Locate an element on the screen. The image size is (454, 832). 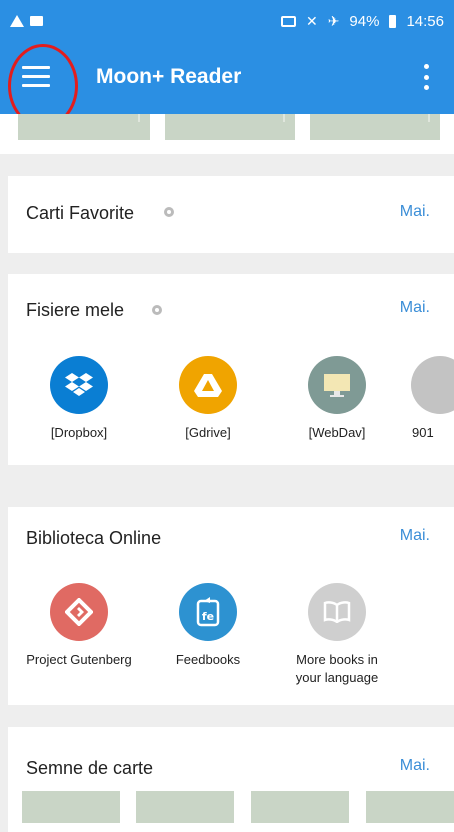
gdrive-item: [Gdrive] is located at coordinates (208, 399).